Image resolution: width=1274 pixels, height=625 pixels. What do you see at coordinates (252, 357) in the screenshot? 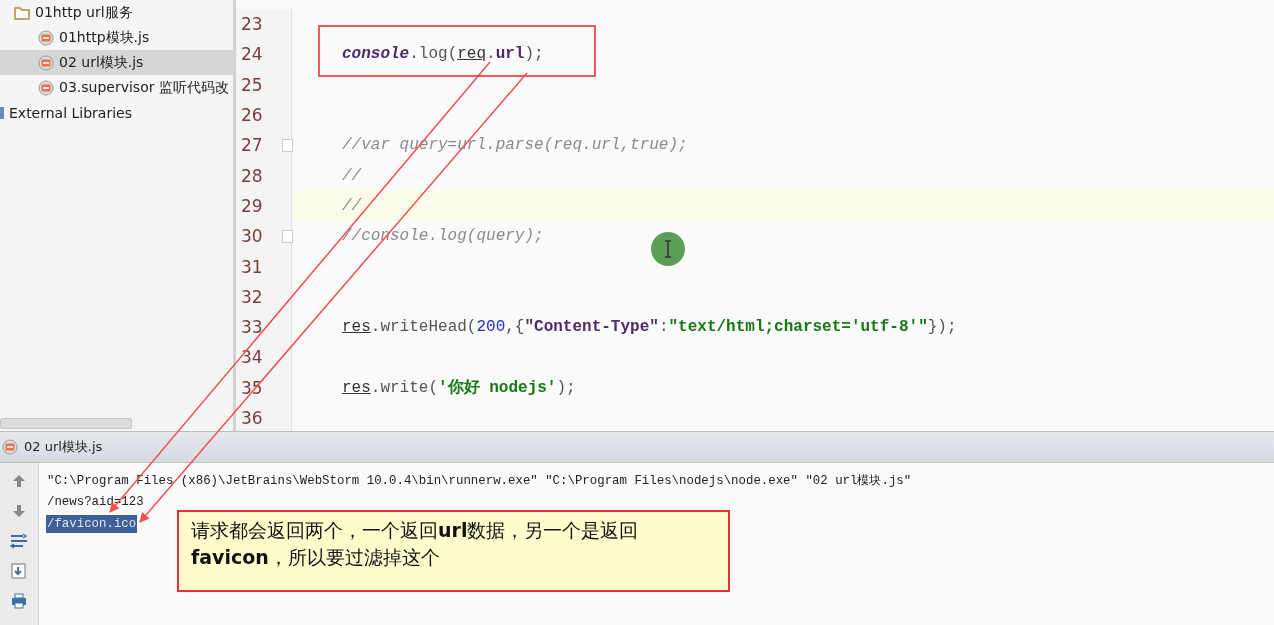
I see `line-number: 34` at bounding box center [252, 357].